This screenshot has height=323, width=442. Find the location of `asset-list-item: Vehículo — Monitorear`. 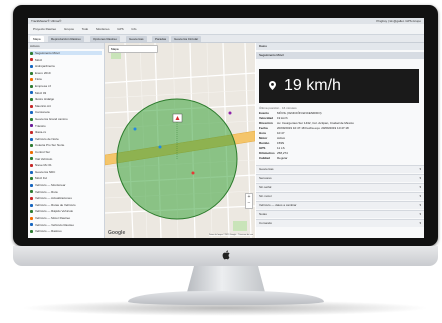

asset-list-item: Vehículo — Monitorear is located at coordinates (48, 185).